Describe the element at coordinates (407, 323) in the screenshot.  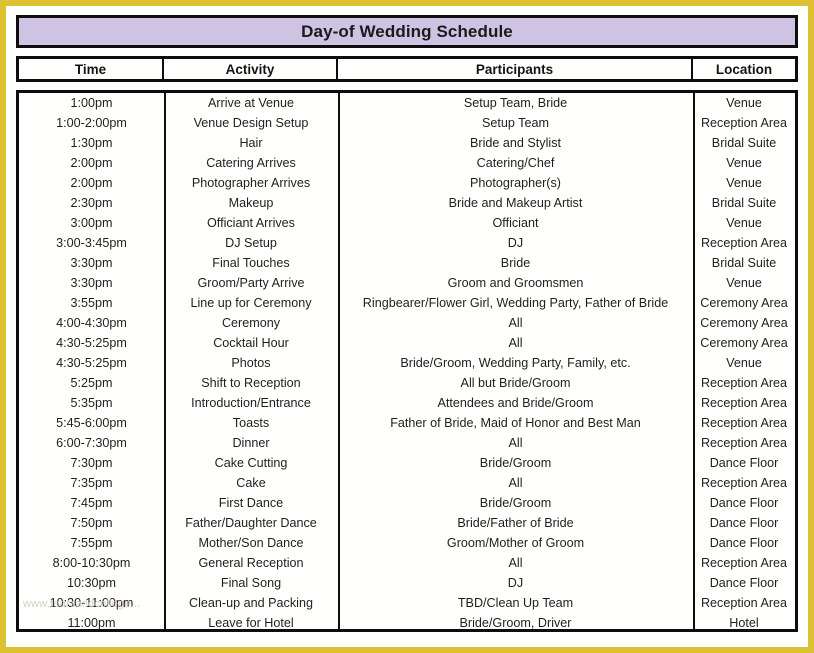
I see `table-row: 4:00-4:30pm Ceremony All Ceremony Area` at that location.